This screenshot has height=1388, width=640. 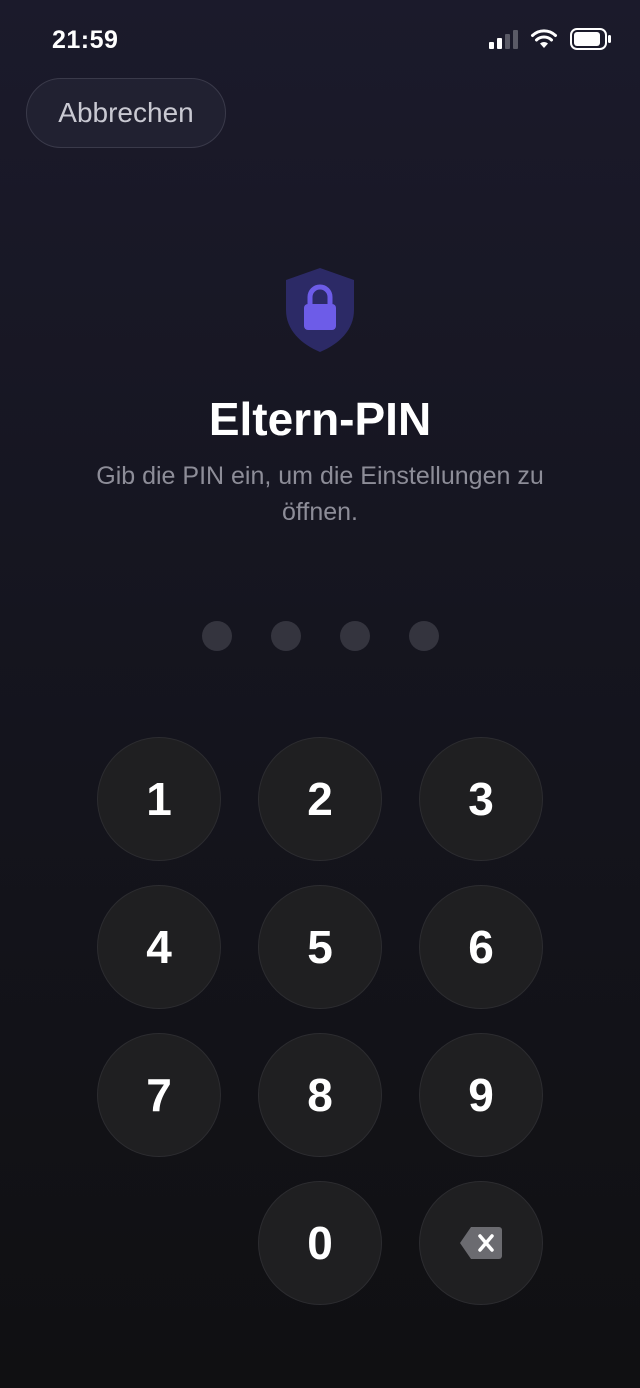 What do you see at coordinates (159, 947) in the screenshot?
I see `key-4: 4` at bounding box center [159, 947].